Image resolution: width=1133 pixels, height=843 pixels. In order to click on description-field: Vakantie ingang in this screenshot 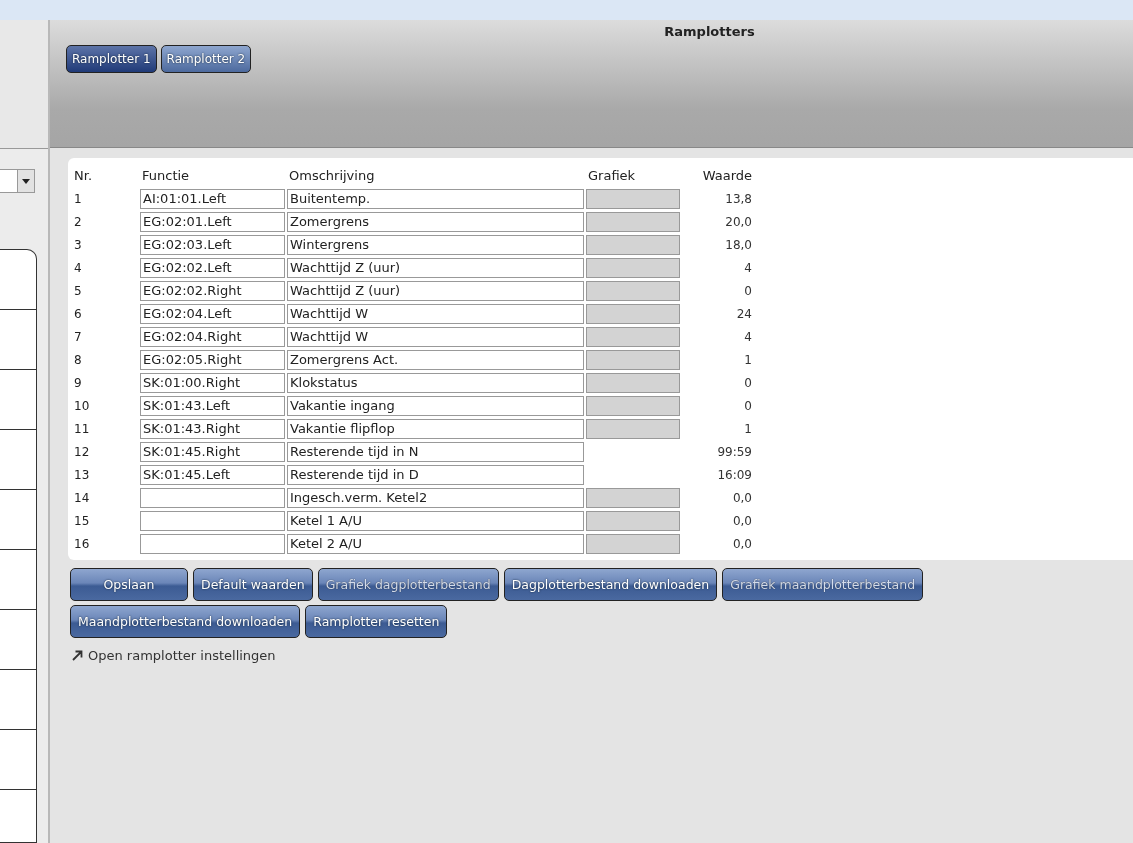, I will do `click(435, 406)`.